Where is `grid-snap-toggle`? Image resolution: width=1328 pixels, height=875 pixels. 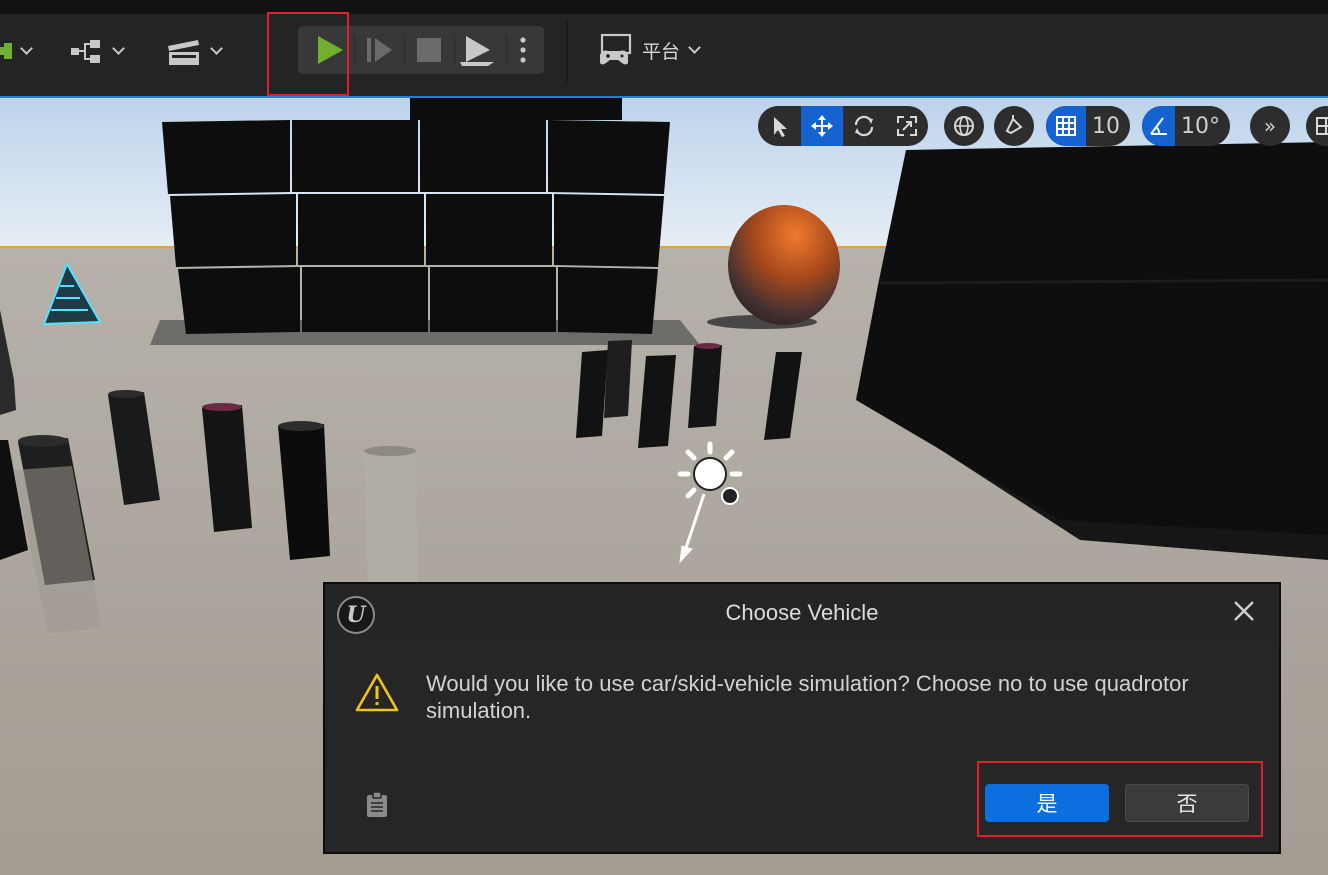
grid-snap-toggle is located at coordinates (1066, 126).